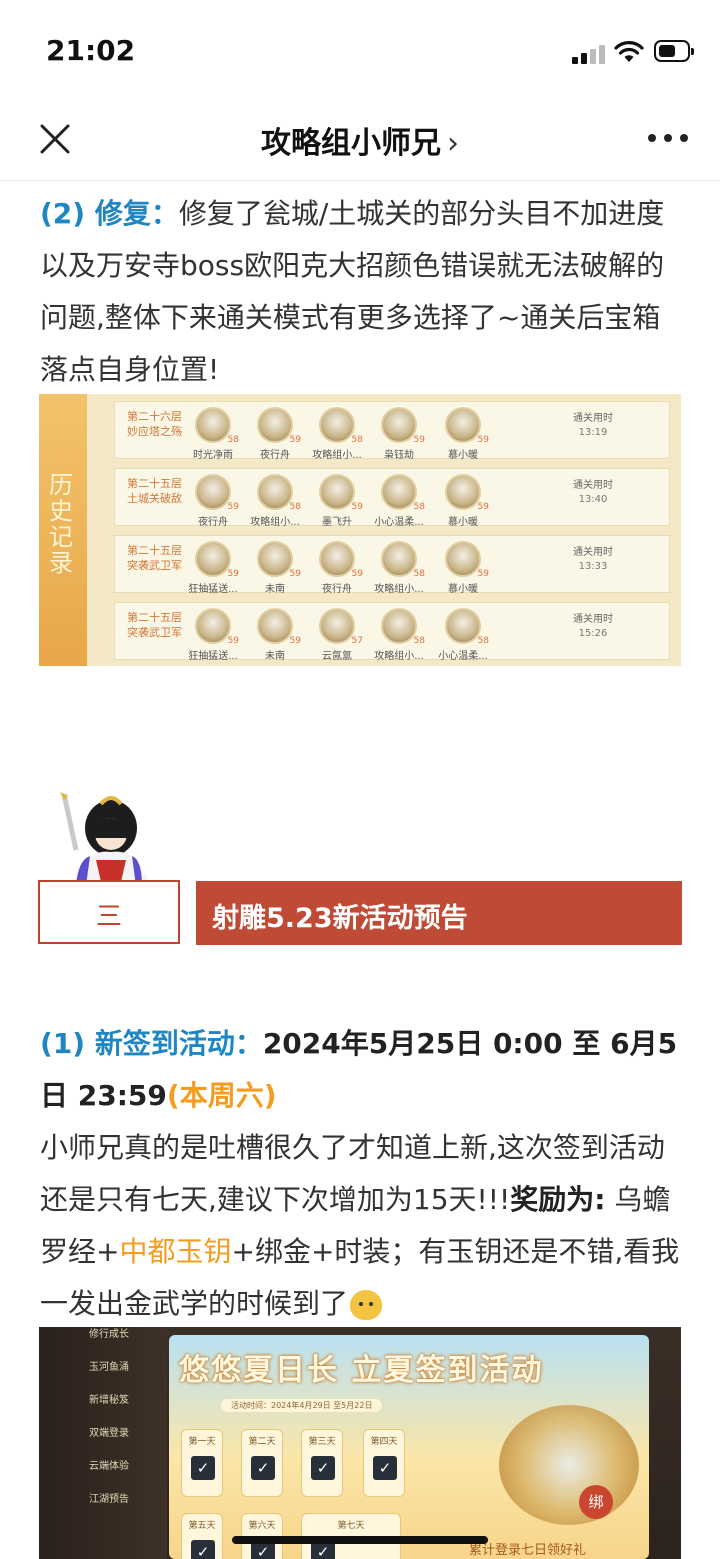 Image resolution: width=720 pixels, height=1559 pixels. Describe the element at coordinates (593, 627) in the screenshot. I see `clear-time: 通关用时 15:26` at that location.